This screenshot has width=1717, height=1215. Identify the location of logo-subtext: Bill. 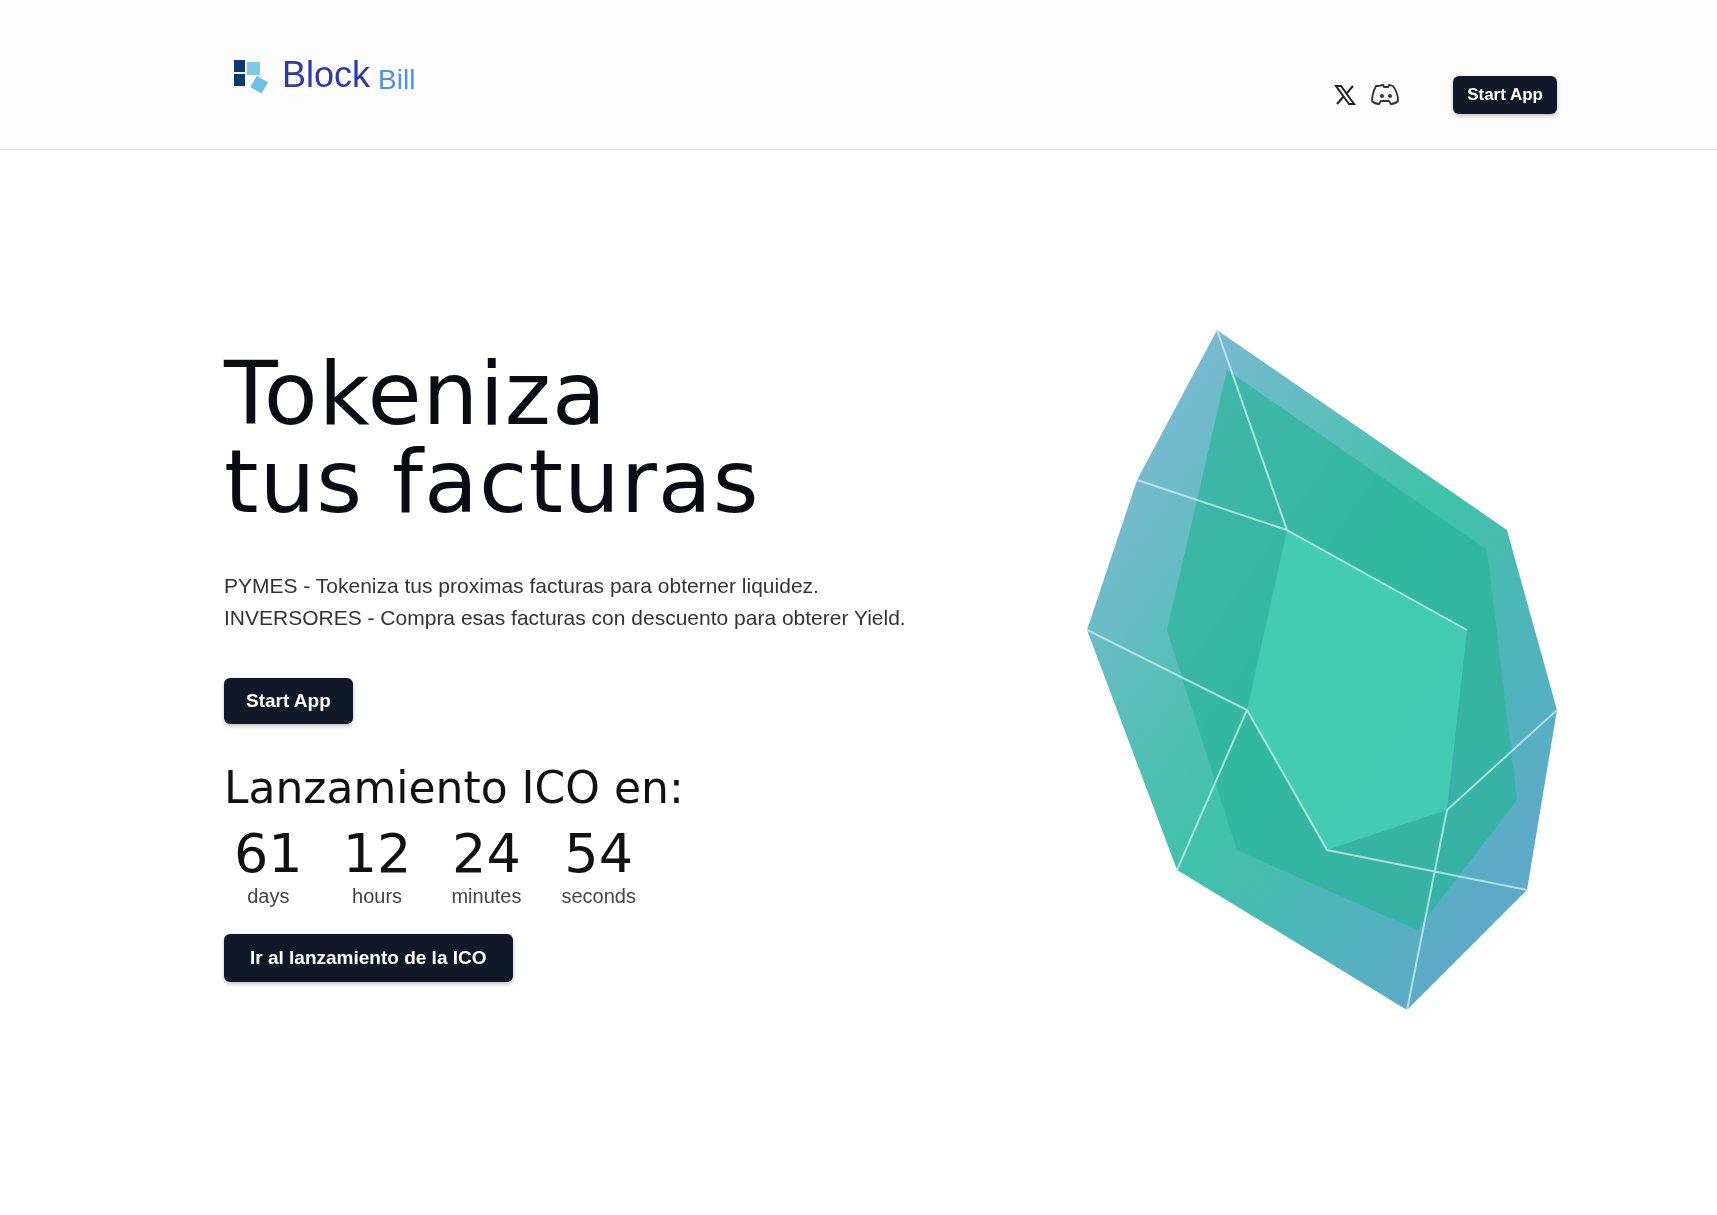
(397, 79).